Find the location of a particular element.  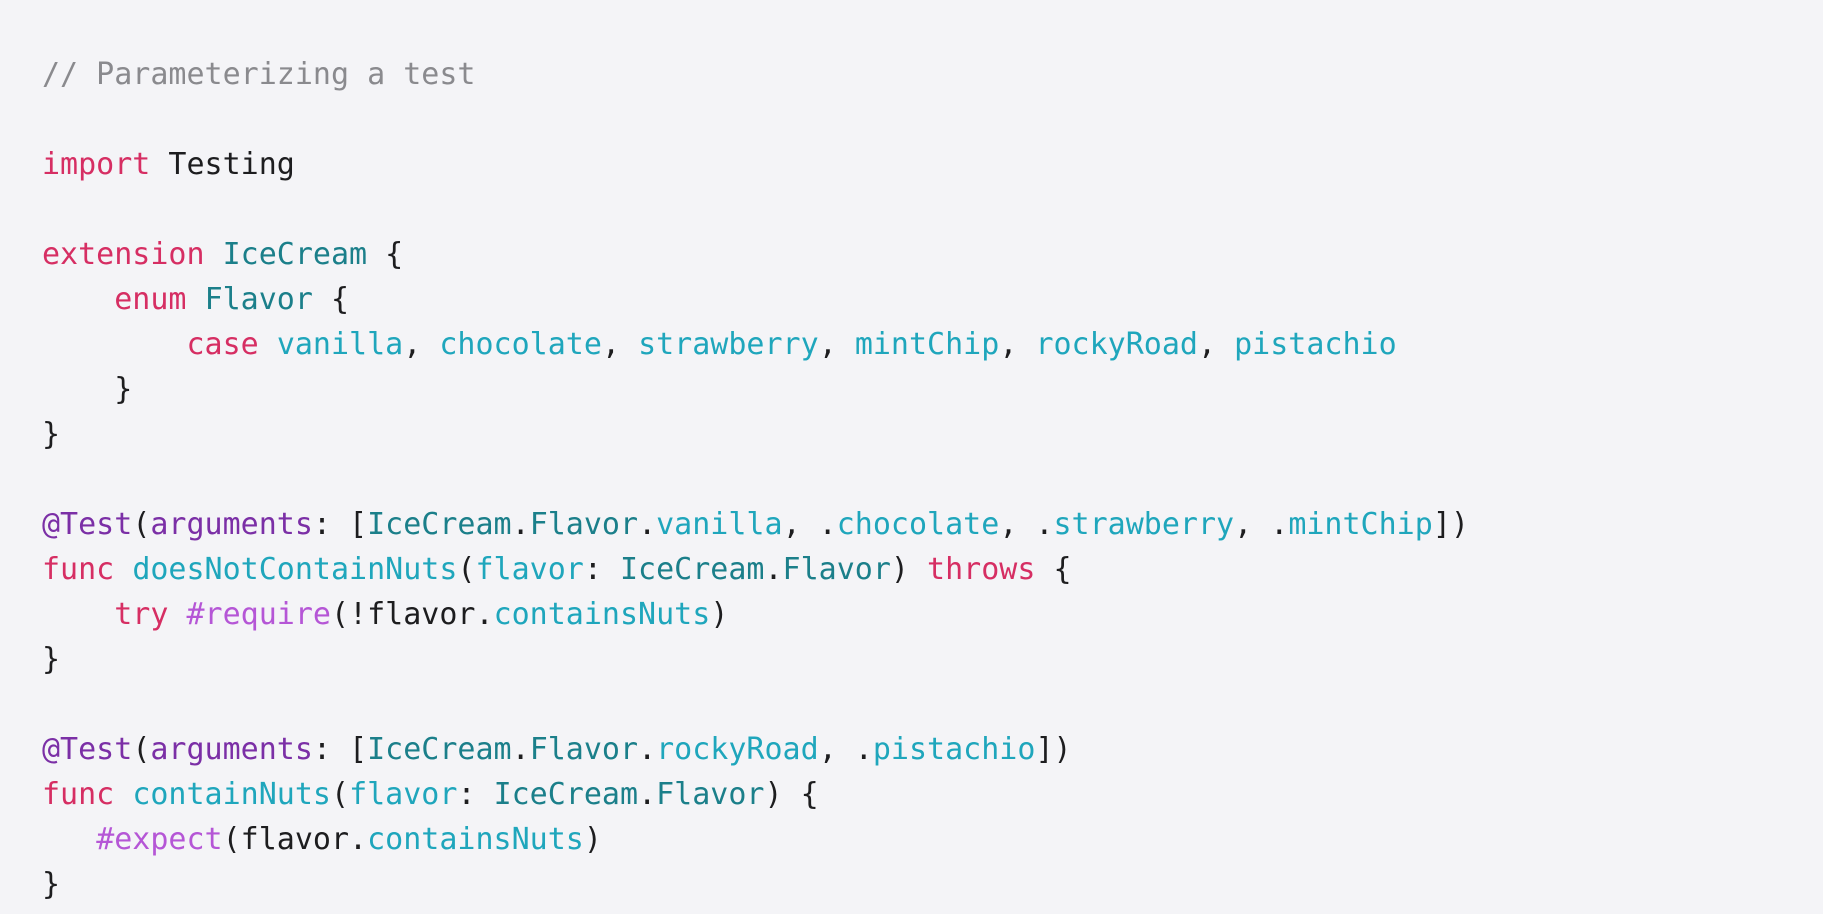

code-token-keyword: func is located at coordinates (78, 794).